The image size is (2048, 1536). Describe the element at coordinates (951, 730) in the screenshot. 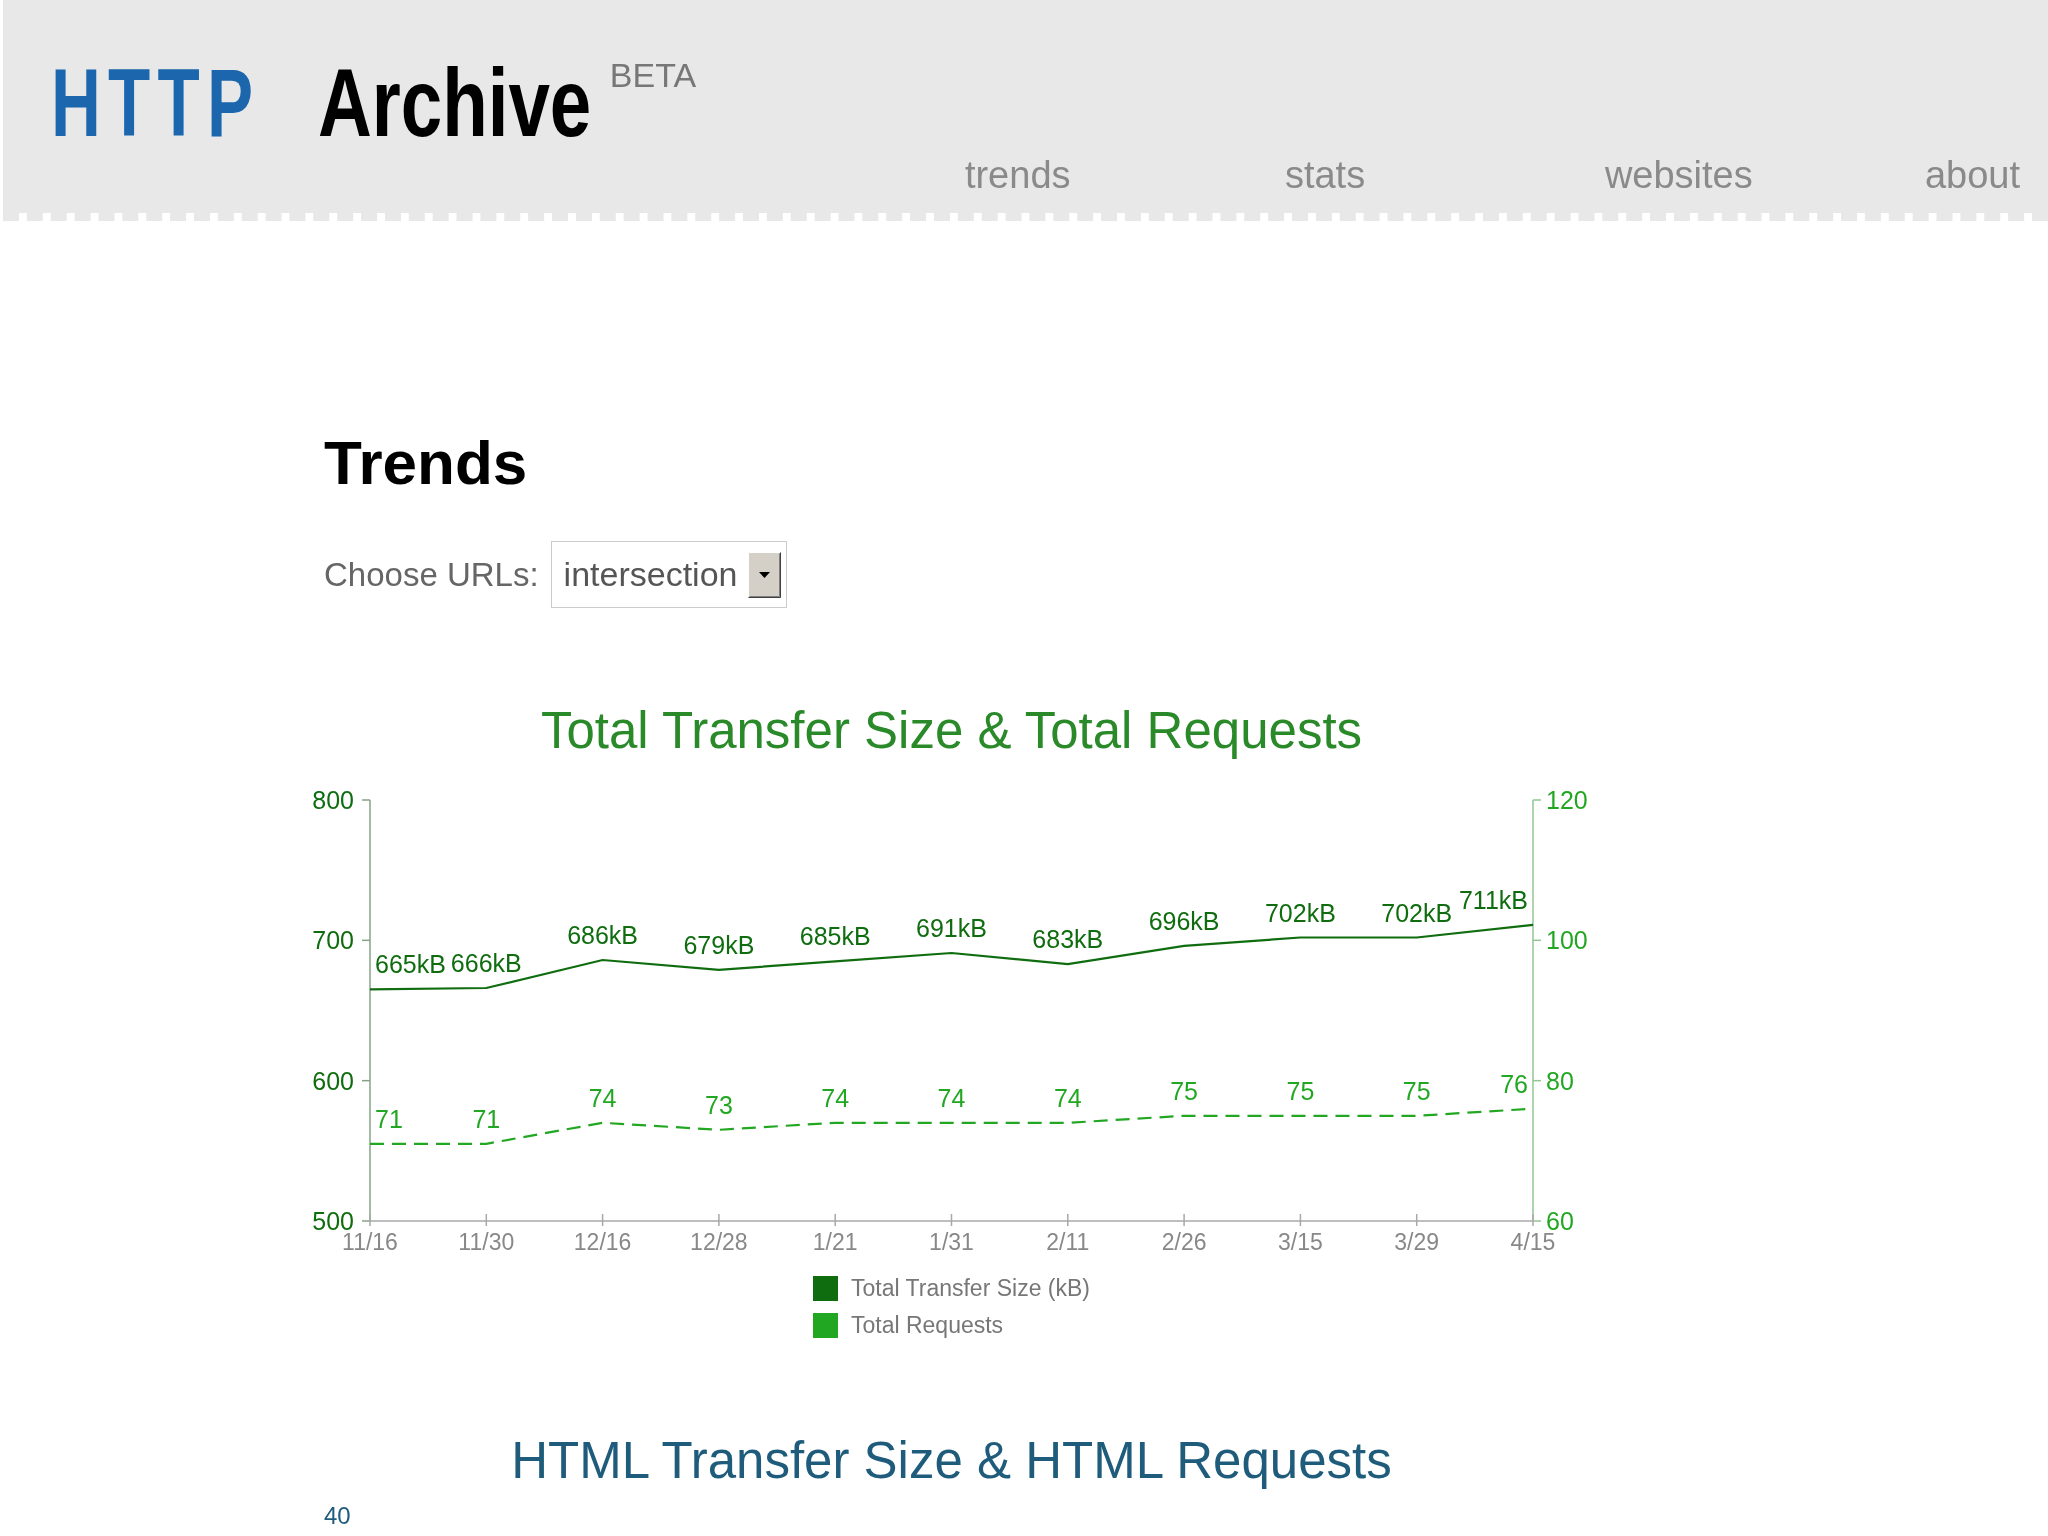

I see `chart-title: Total Transfer Size & Total Requests` at that location.